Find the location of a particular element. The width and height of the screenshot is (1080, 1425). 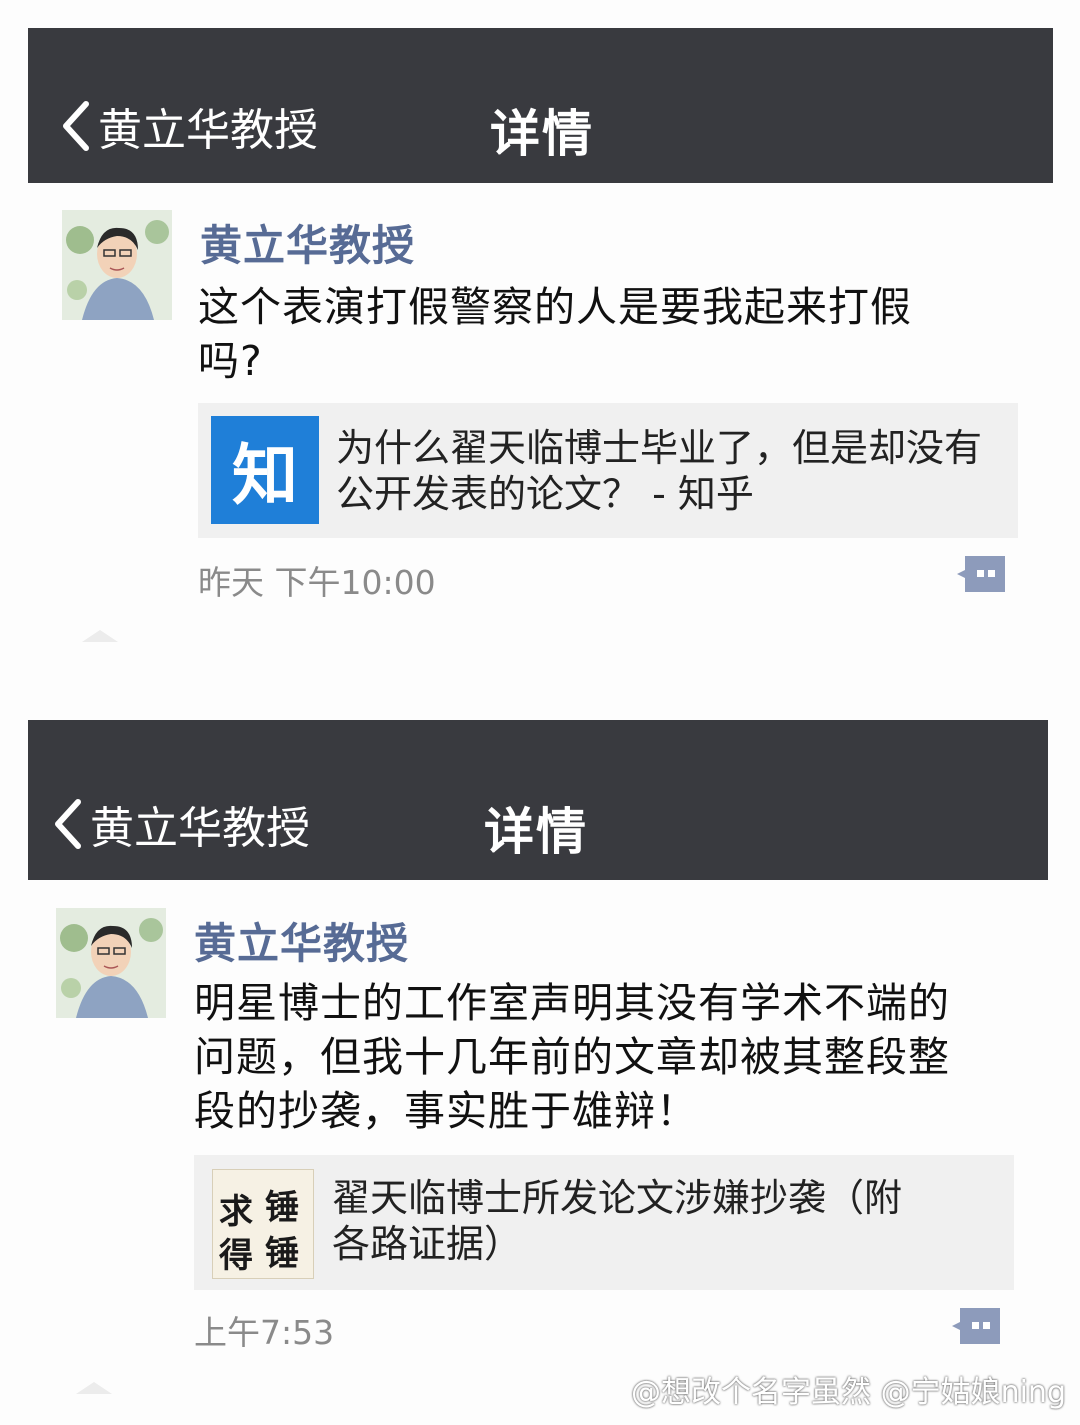

logo-char: 求 is located at coordinates (236, 1212).